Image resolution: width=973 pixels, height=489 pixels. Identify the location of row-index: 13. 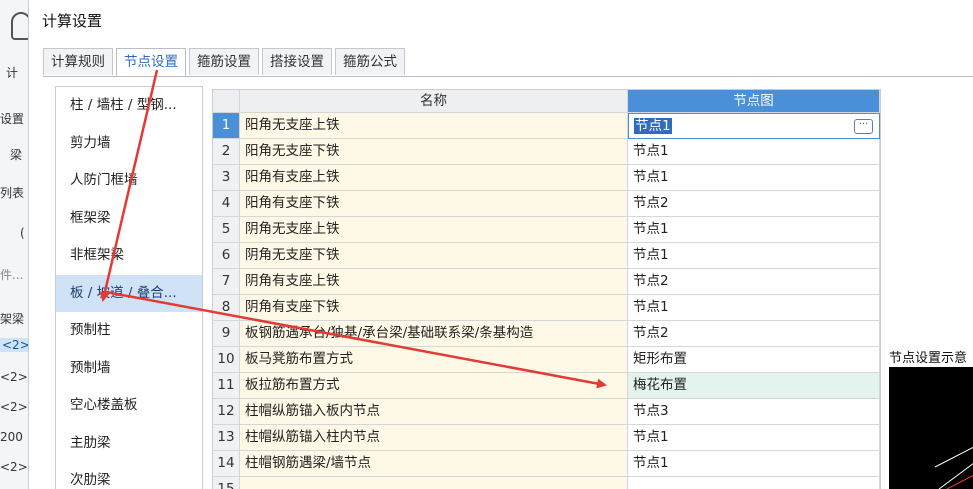
(226, 438).